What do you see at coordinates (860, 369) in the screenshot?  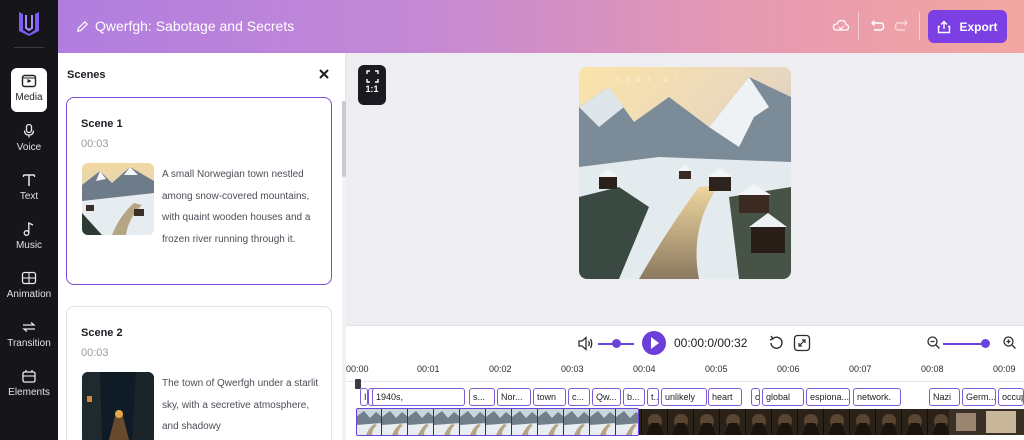 I see `timeline-tick: 00:07` at bounding box center [860, 369].